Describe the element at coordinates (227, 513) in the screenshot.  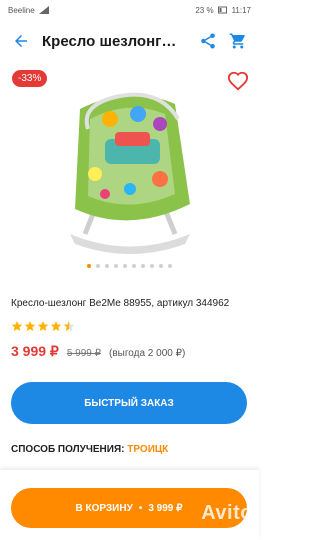
I see `avito-watermark: Avito` at that location.